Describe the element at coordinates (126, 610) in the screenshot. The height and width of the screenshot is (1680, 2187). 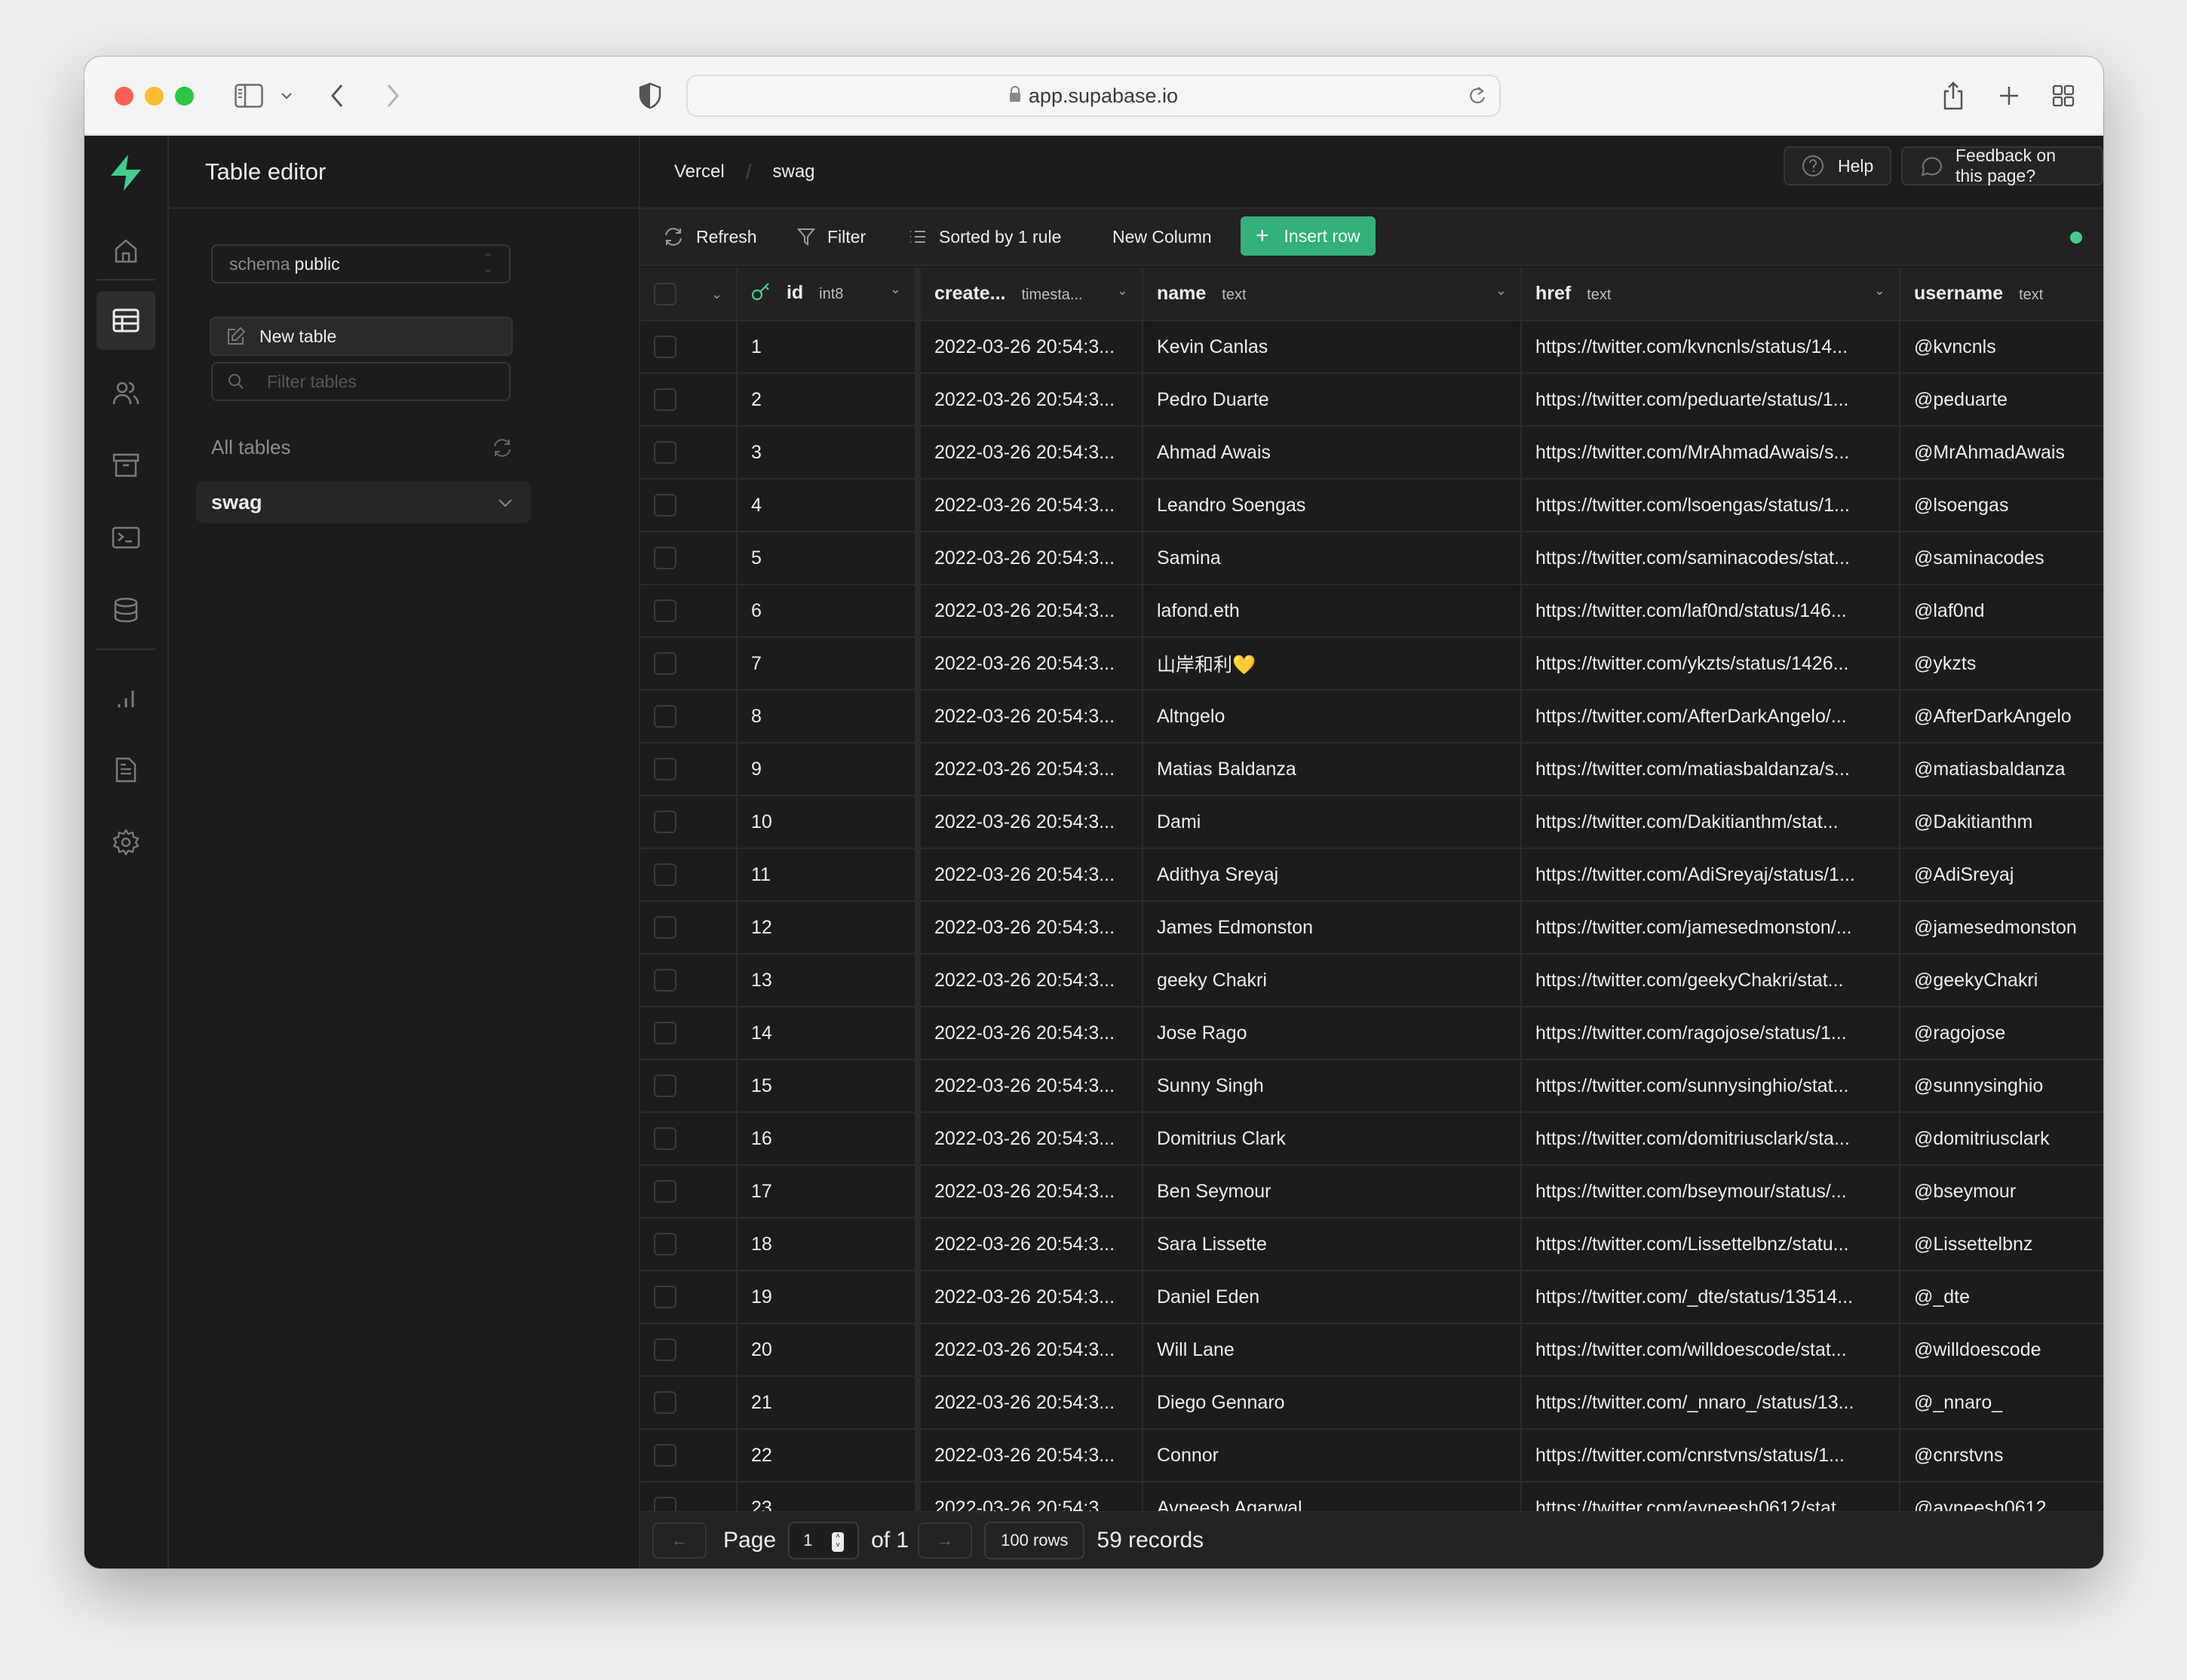
I see `database-icon` at that location.